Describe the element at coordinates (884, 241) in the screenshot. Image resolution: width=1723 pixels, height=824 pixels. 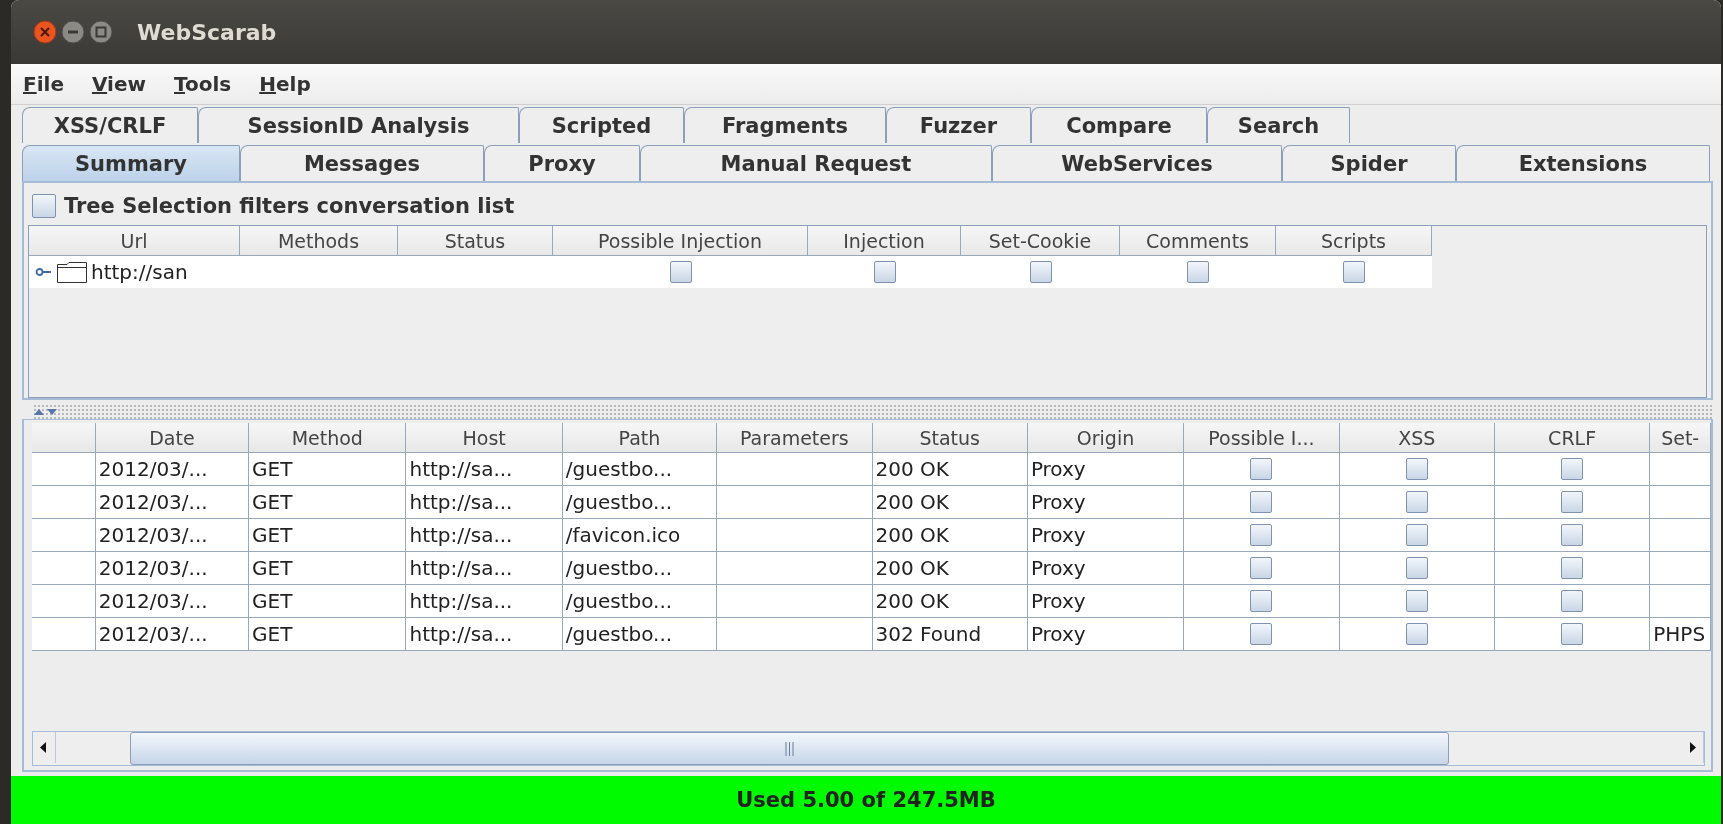
I see `column-header: Injection` at that location.